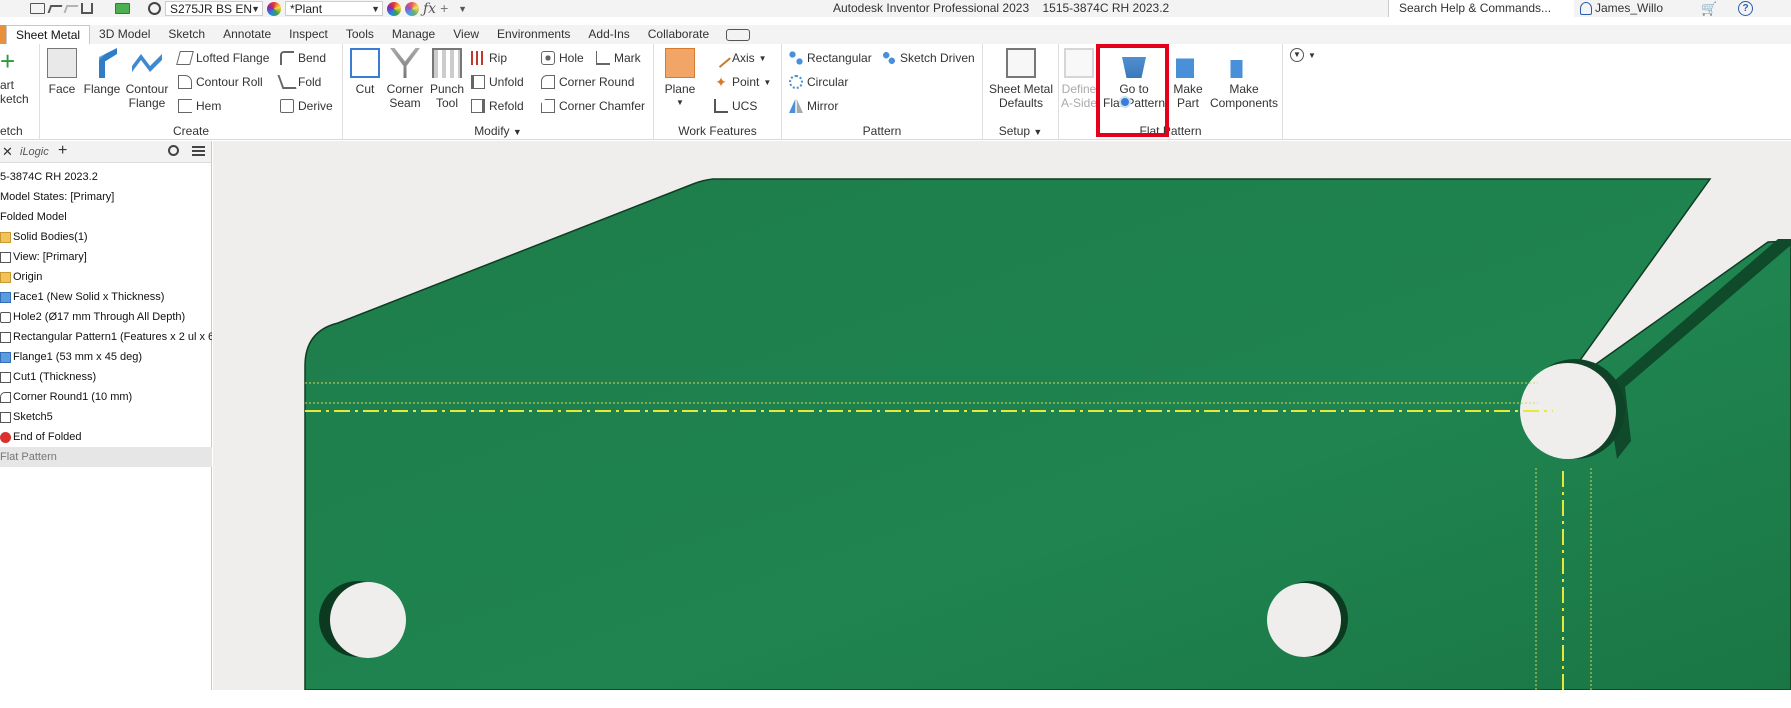 This screenshot has width=1791, height=708. What do you see at coordinates (562, 58) in the screenshot?
I see `hole-button: Hole` at bounding box center [562, 58].